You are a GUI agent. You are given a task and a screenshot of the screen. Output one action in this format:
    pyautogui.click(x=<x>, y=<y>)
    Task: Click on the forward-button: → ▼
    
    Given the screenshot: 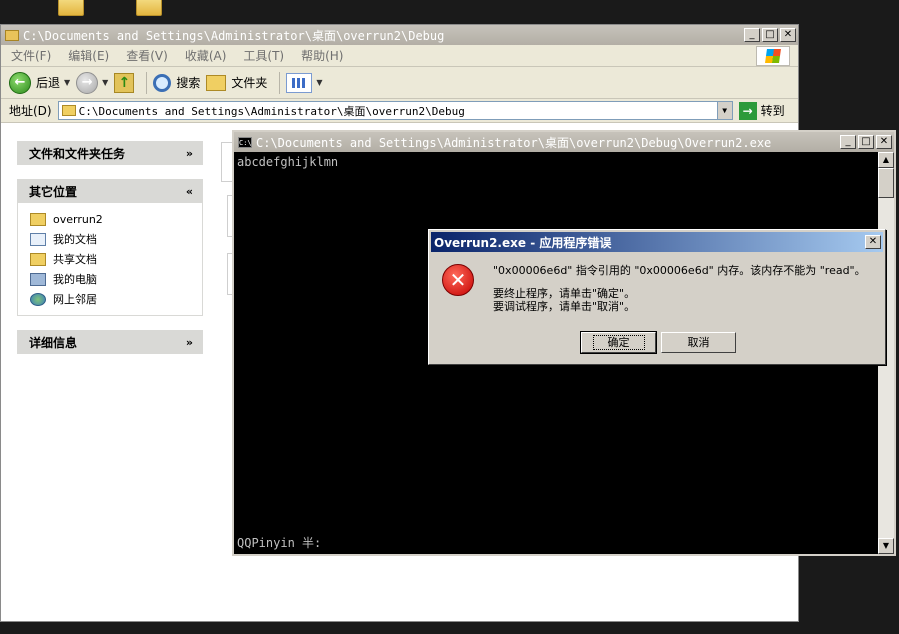 What is the action you would take?
    pyautogui.click(x=92, y=82)
    